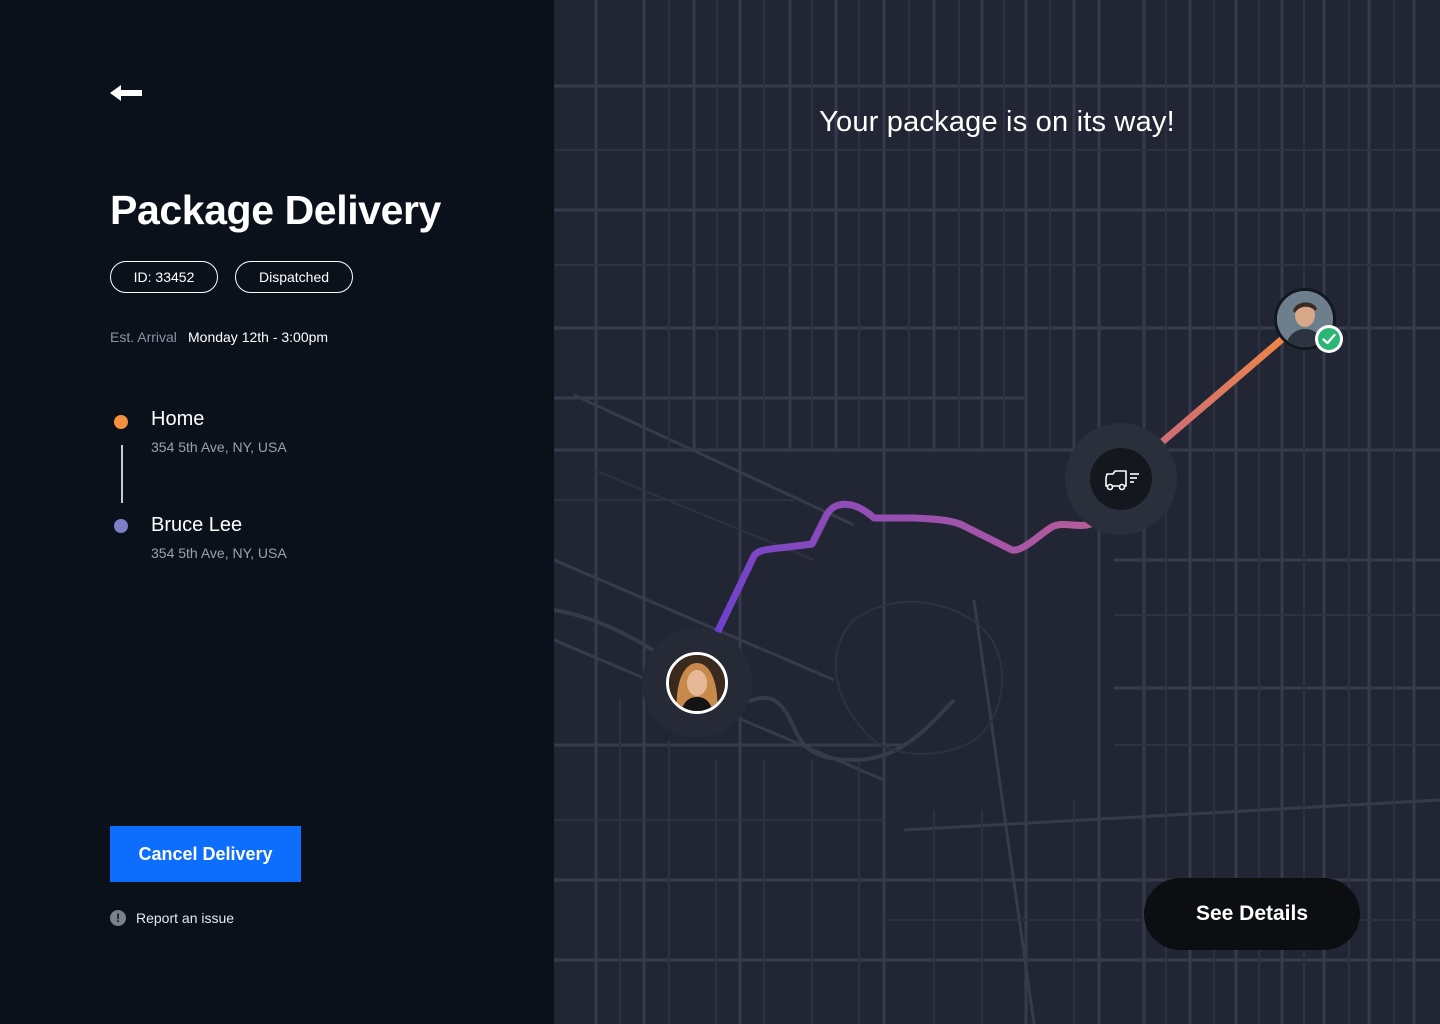 The height and width of the screenshot is (1024, 1440). What do you see at coordinates (275, 210) in the screenshot?
I see `page-title: Package Delivery` at bounding box center [275, 210].